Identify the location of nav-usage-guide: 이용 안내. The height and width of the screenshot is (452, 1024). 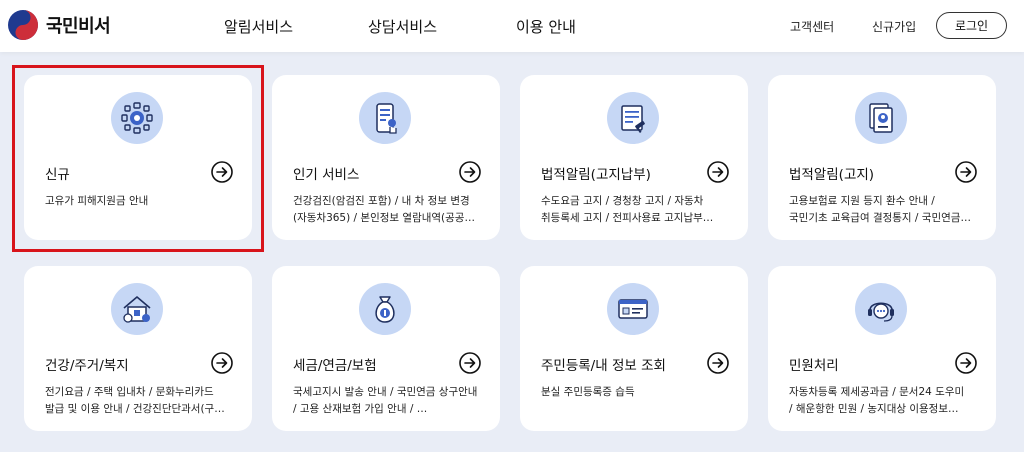
(546, 26).